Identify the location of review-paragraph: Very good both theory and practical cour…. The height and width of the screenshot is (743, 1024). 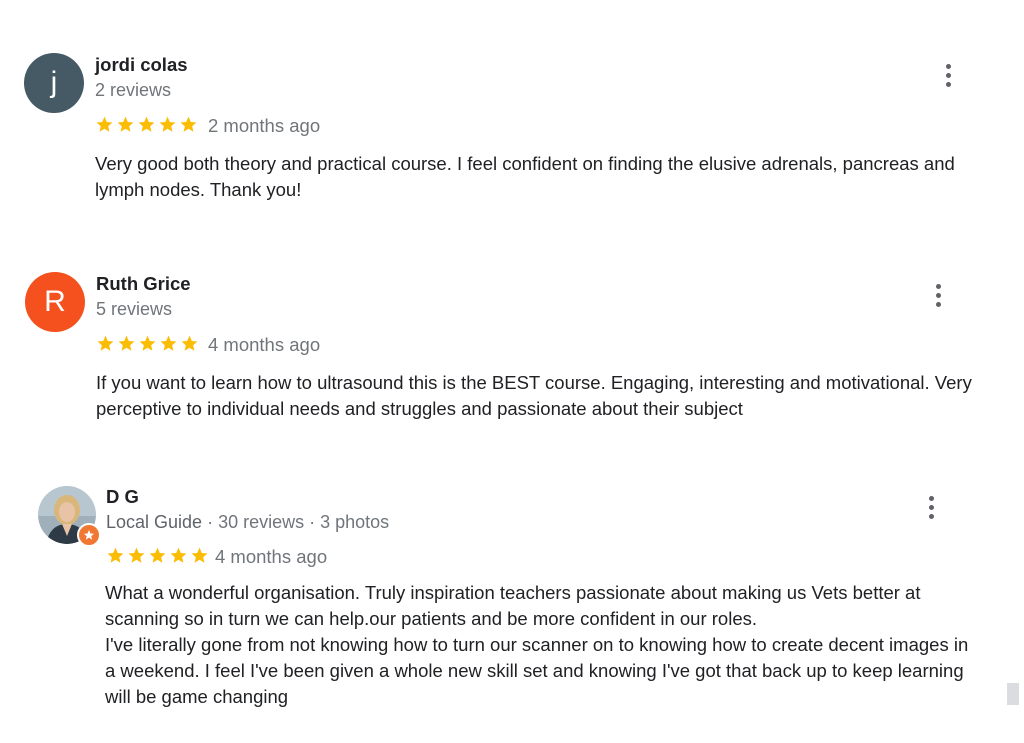
(525, 176).